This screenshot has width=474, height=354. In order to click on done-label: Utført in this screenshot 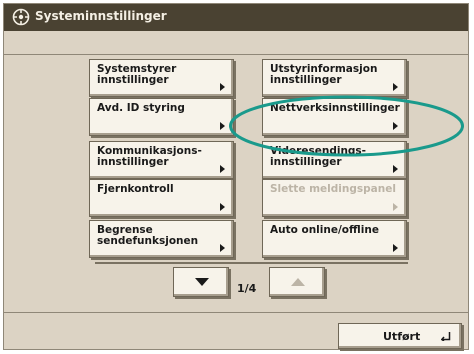, I will do `click(402, 336)`.